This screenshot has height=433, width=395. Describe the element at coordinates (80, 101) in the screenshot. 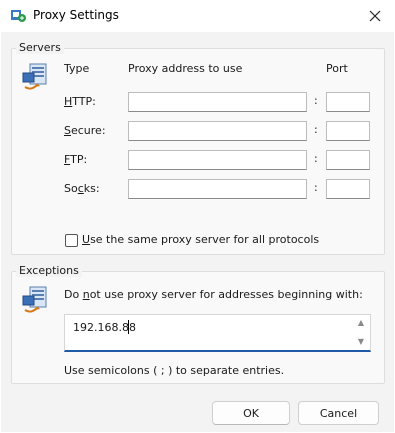

I see `http-label: HTTP:` at that location.